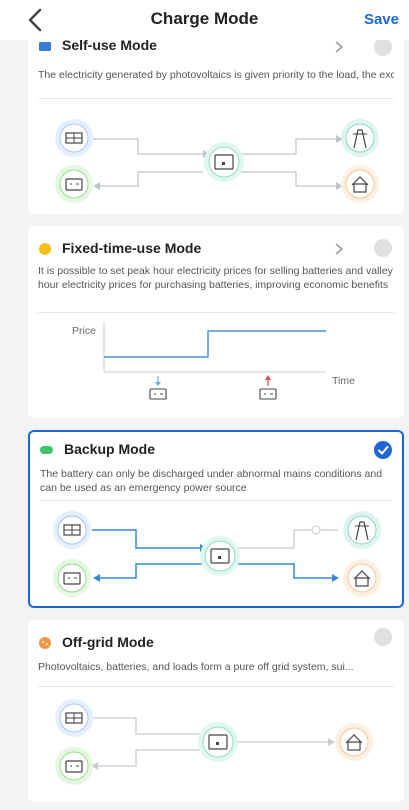 The height and width of the screenshot is (810, 409). What do you see at coordinates (381, 19) in the screenshot?
I see `save-button: Save` at bounding box center [381, 19].